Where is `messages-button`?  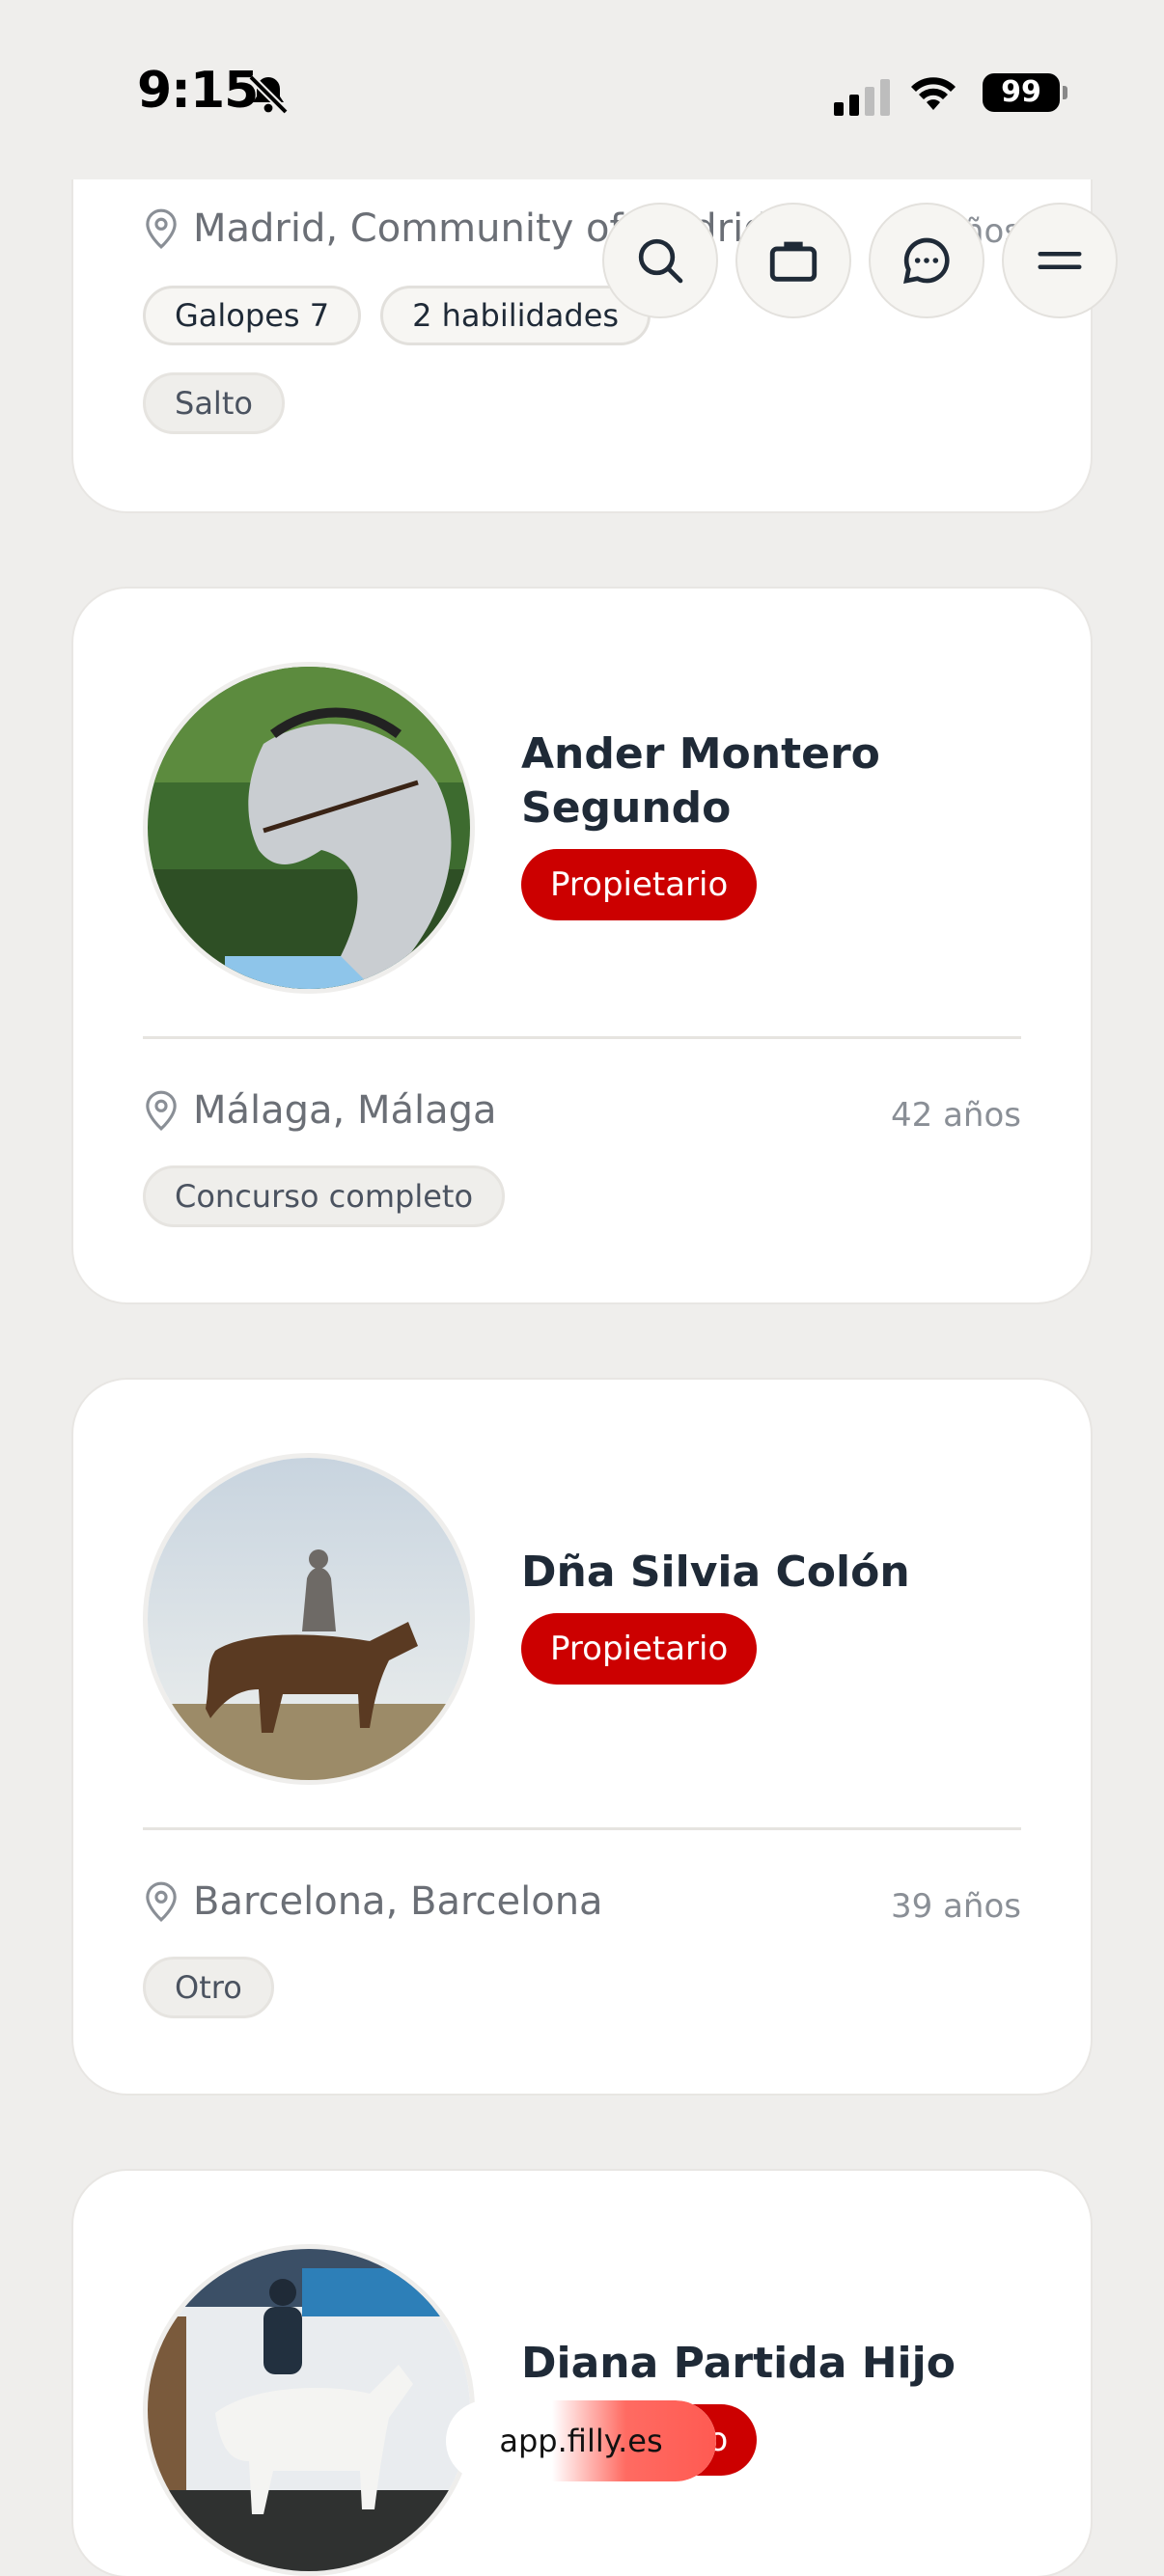
messages-button is located at coordinates (927, 260).